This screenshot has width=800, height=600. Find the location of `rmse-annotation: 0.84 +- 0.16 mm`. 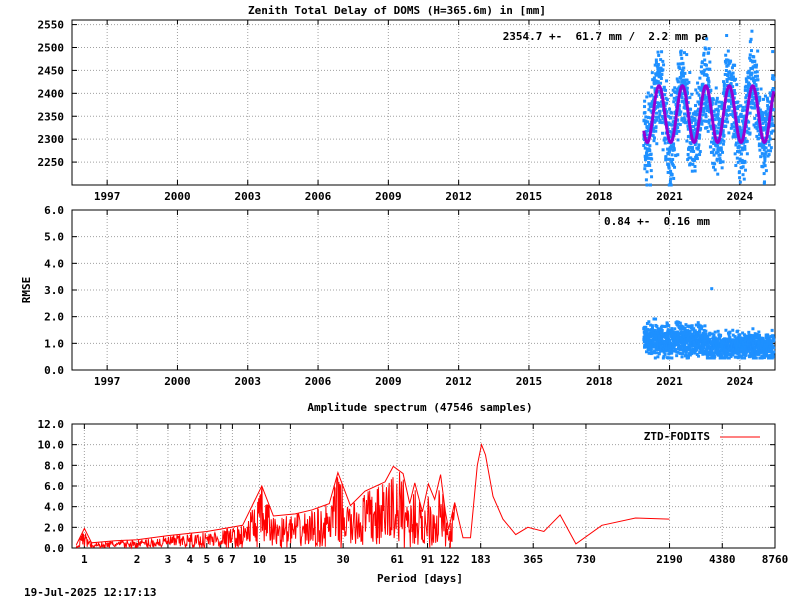

rmse-annotation: 0.84 +- 0.16 mm is located at coordinates (657, 221).